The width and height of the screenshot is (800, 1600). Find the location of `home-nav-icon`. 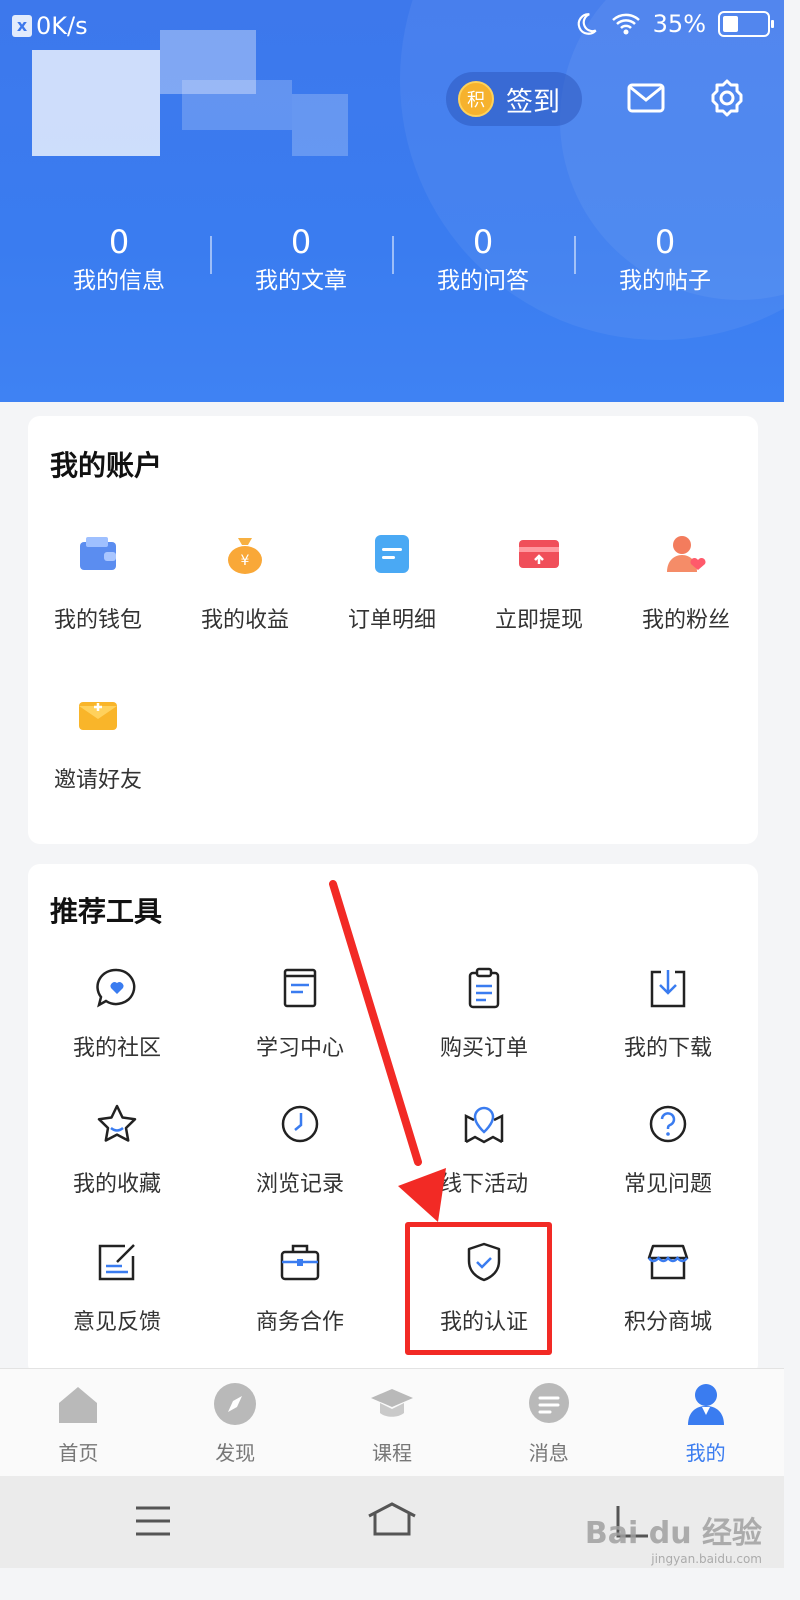

home-nav-icon is located at coordinates (392, 1520).